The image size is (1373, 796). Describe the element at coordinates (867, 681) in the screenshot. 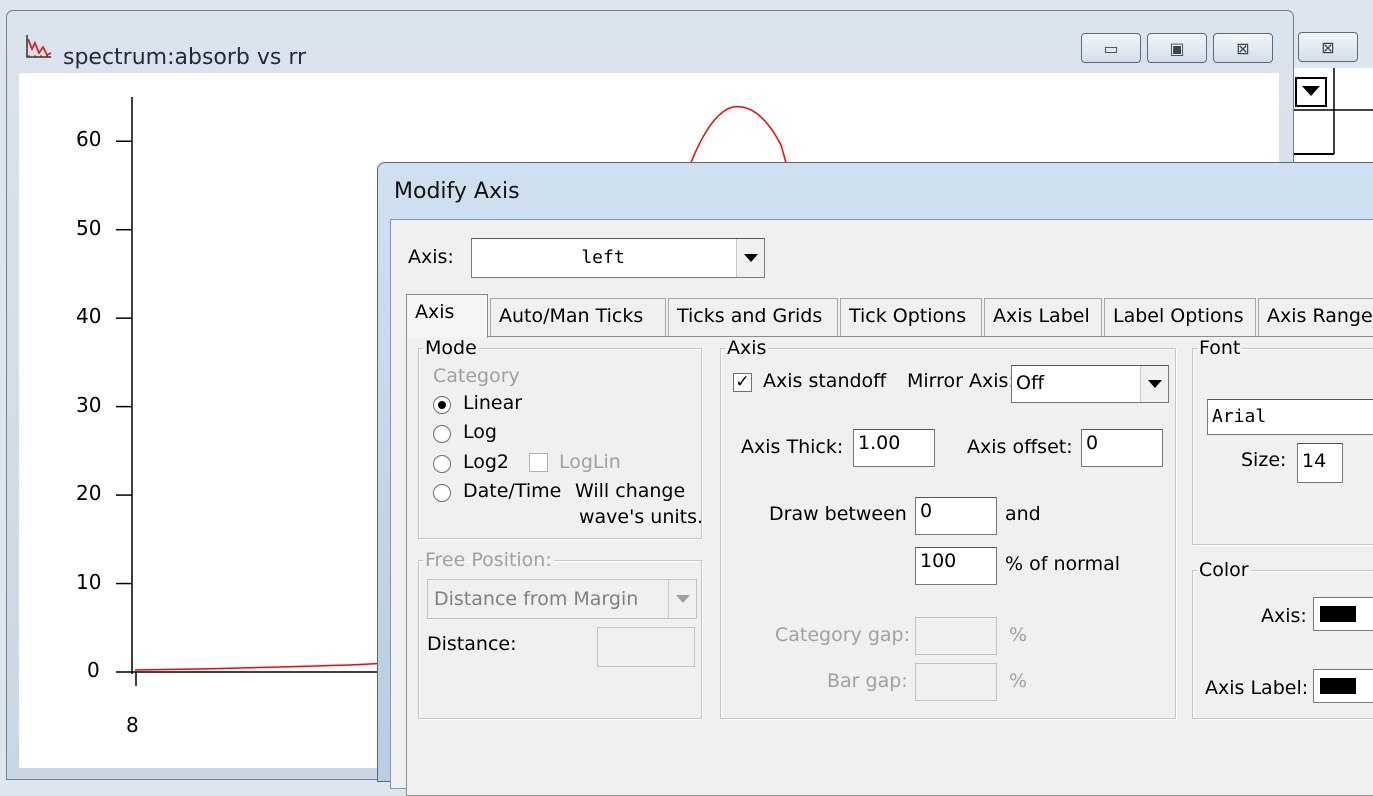

I see `bar-gap-label: Bar gap:` at that location.